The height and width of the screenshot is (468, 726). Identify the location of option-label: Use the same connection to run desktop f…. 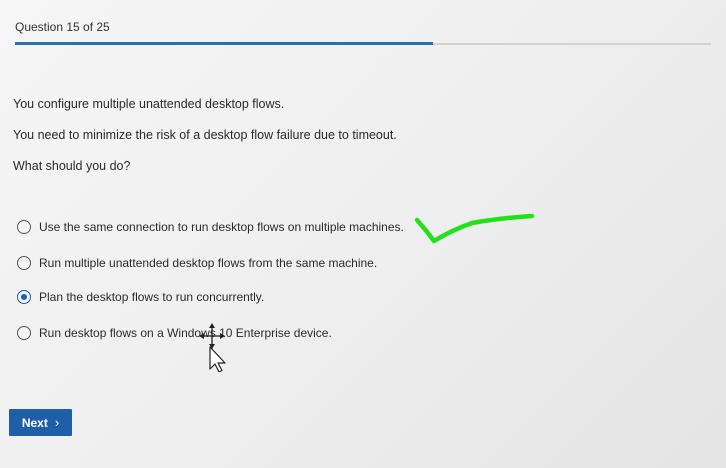
(221, 227).